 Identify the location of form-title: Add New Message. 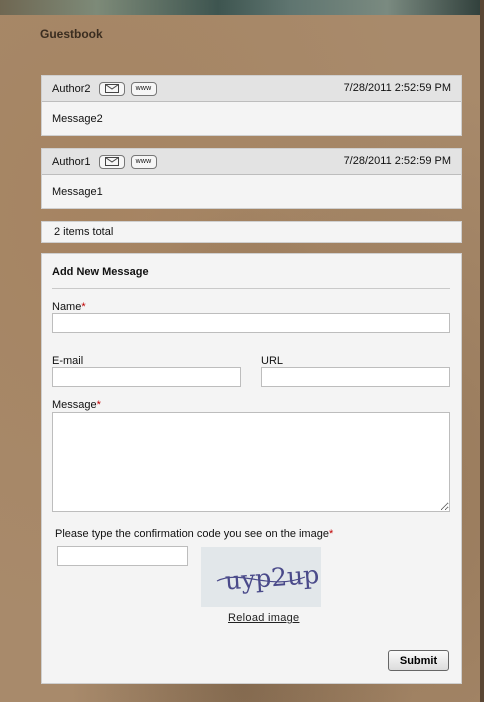
(100, 272).